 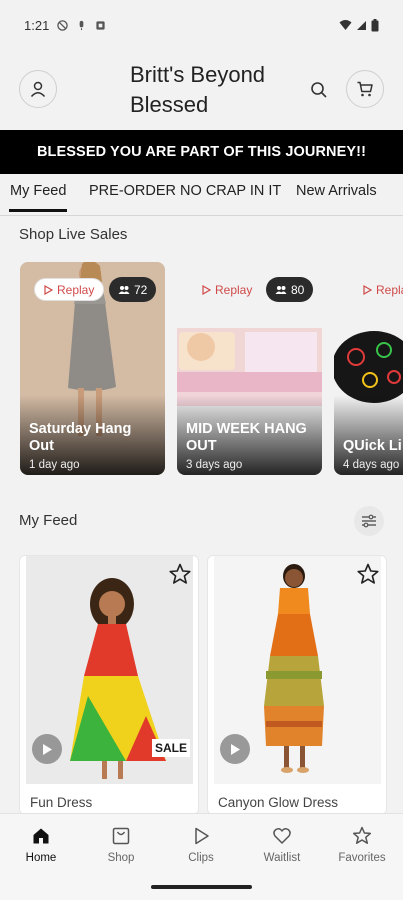 What do you see at coordinates (372, 446) in the screenshot?
I see `live-sale-title: QUick Li` at bounding box center [372, 446].